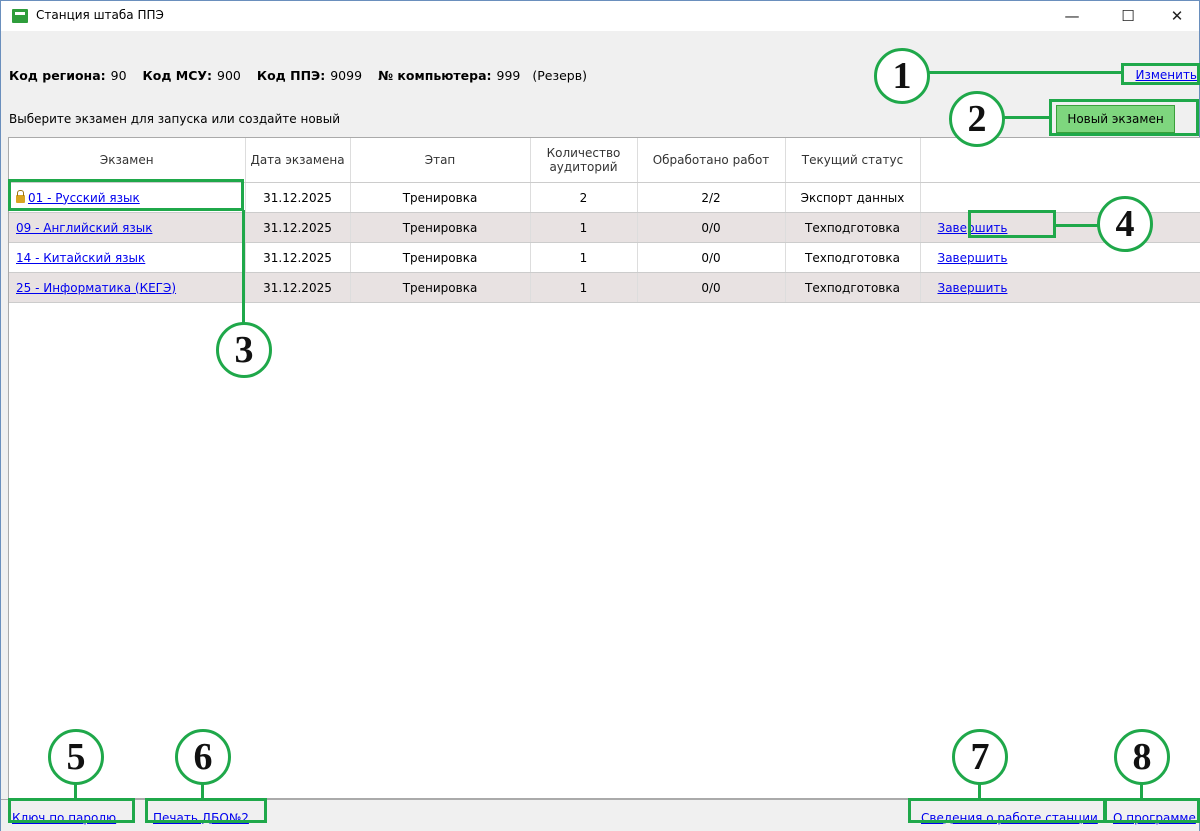  Describe the element at coordinates (1128, 16) in the screenshot. I see `maximize-button: ☐` at that location.